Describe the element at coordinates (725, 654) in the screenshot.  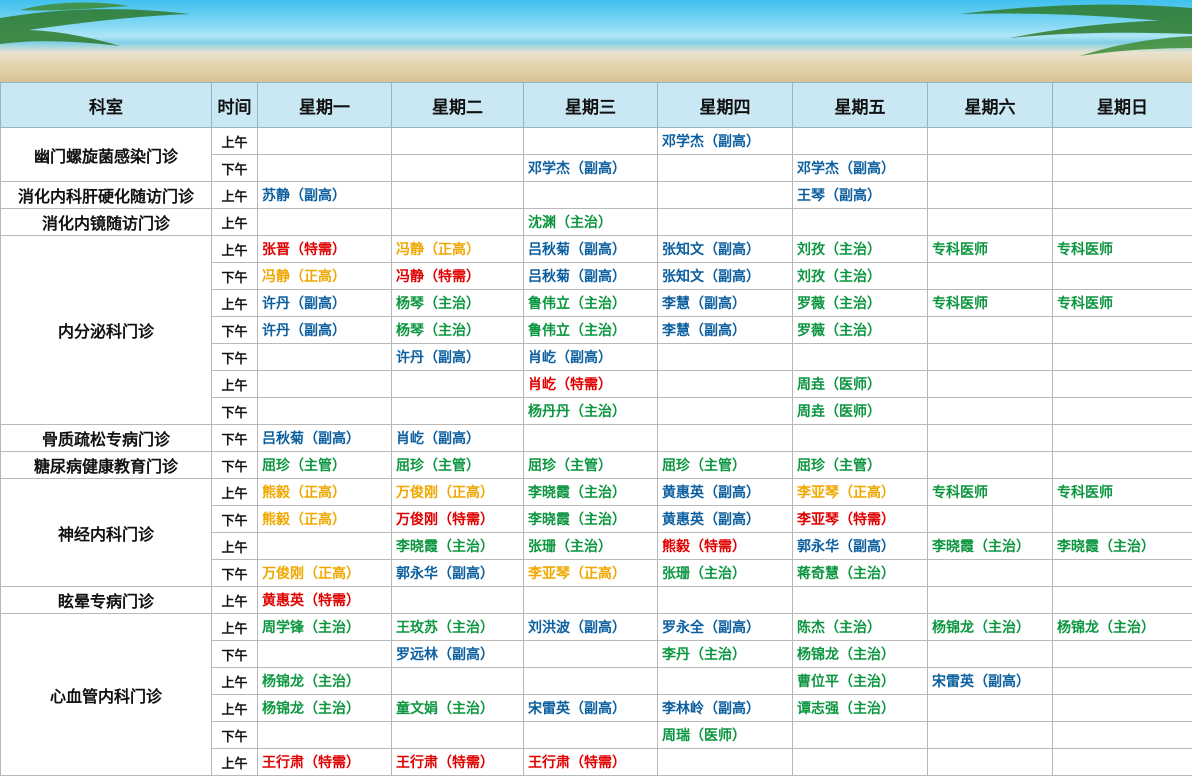
I see `schedule-cell: 李丹（主治）` at that location.